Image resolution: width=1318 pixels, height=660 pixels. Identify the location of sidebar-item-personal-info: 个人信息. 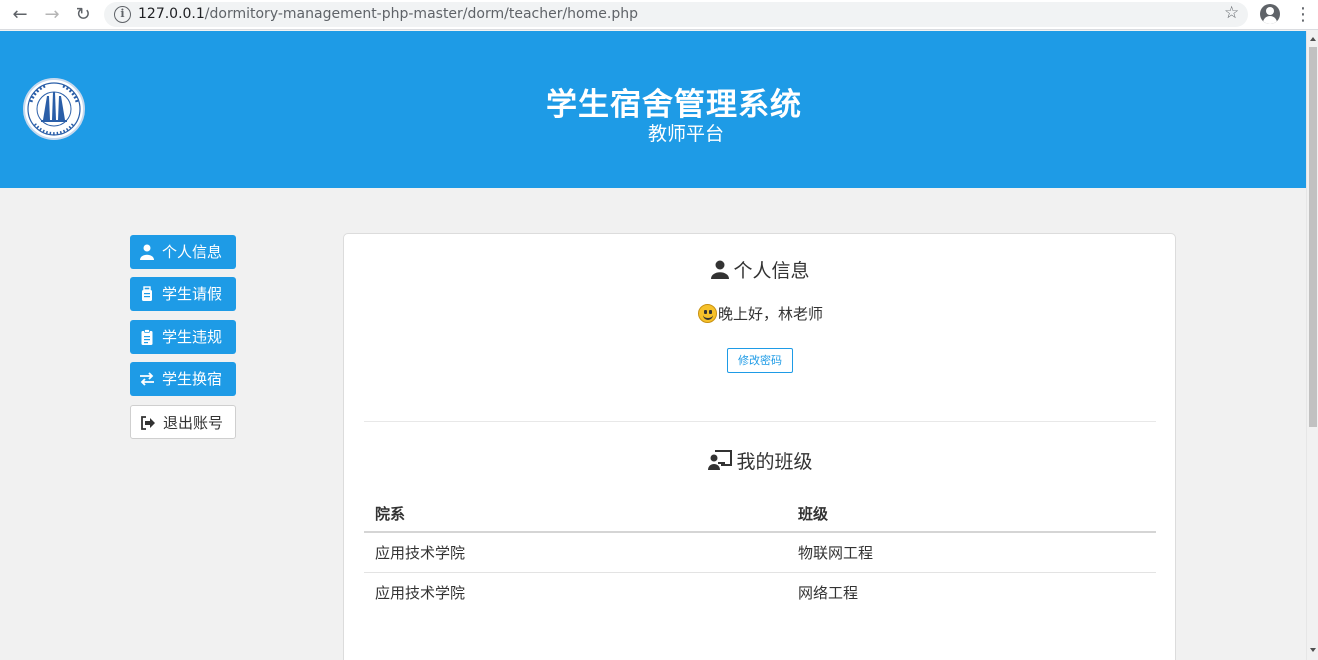
(183, 252).